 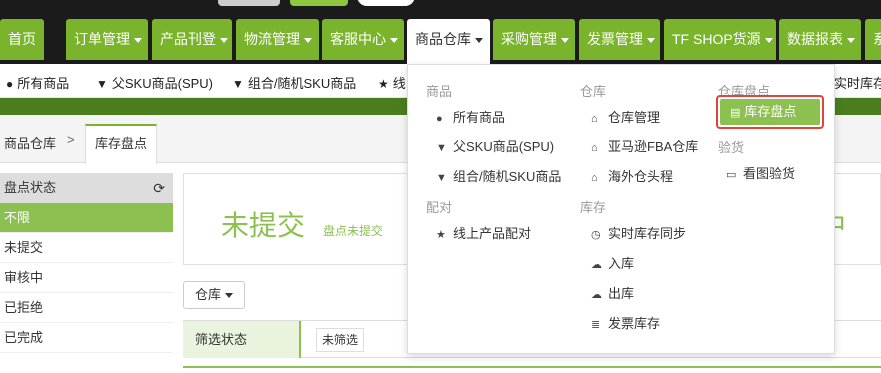 I want to click on menu-item-stock-in: ☁ 入库, so click(x=612, y=262).